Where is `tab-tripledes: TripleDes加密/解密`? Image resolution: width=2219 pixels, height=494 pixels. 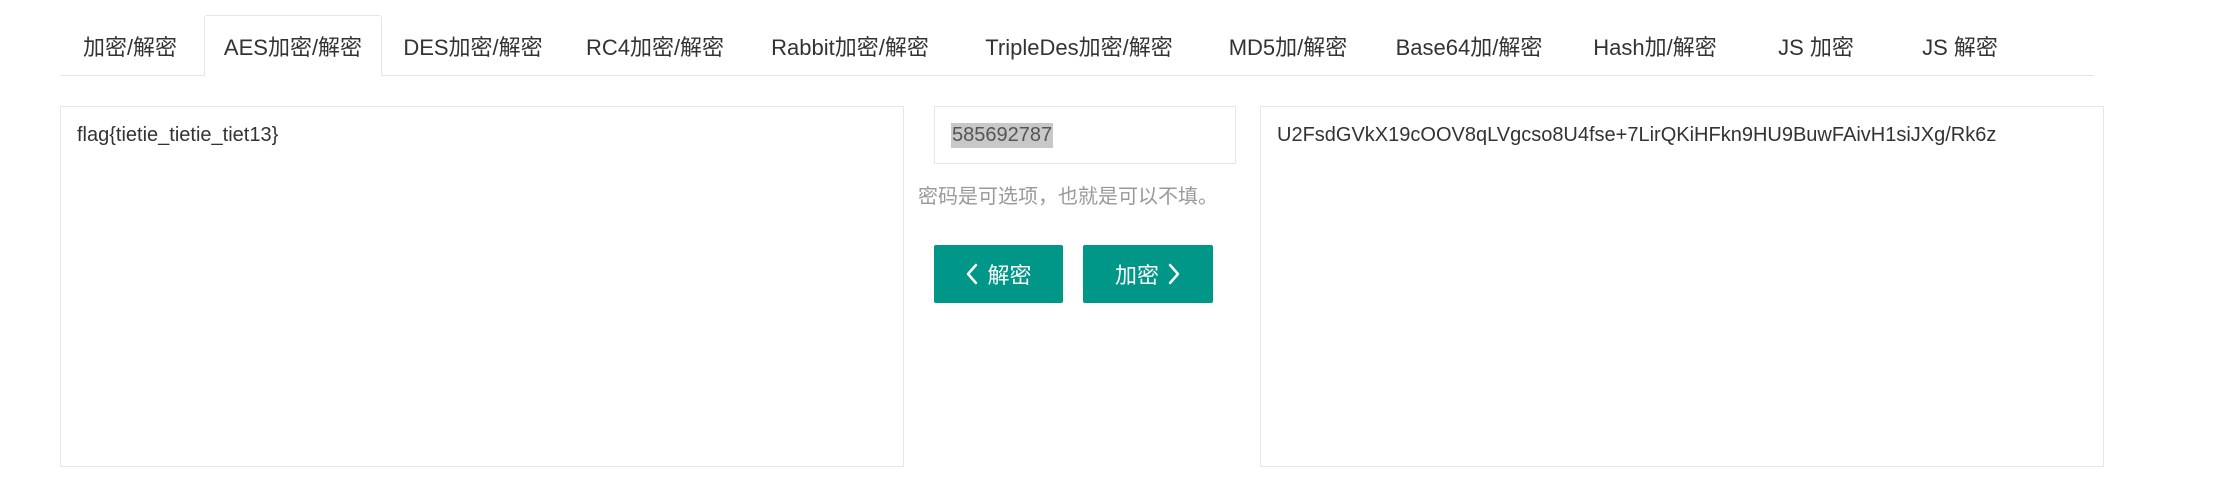 tab-tripledes: TripleDes加密/解密 is located at coordinates (1079, 45).